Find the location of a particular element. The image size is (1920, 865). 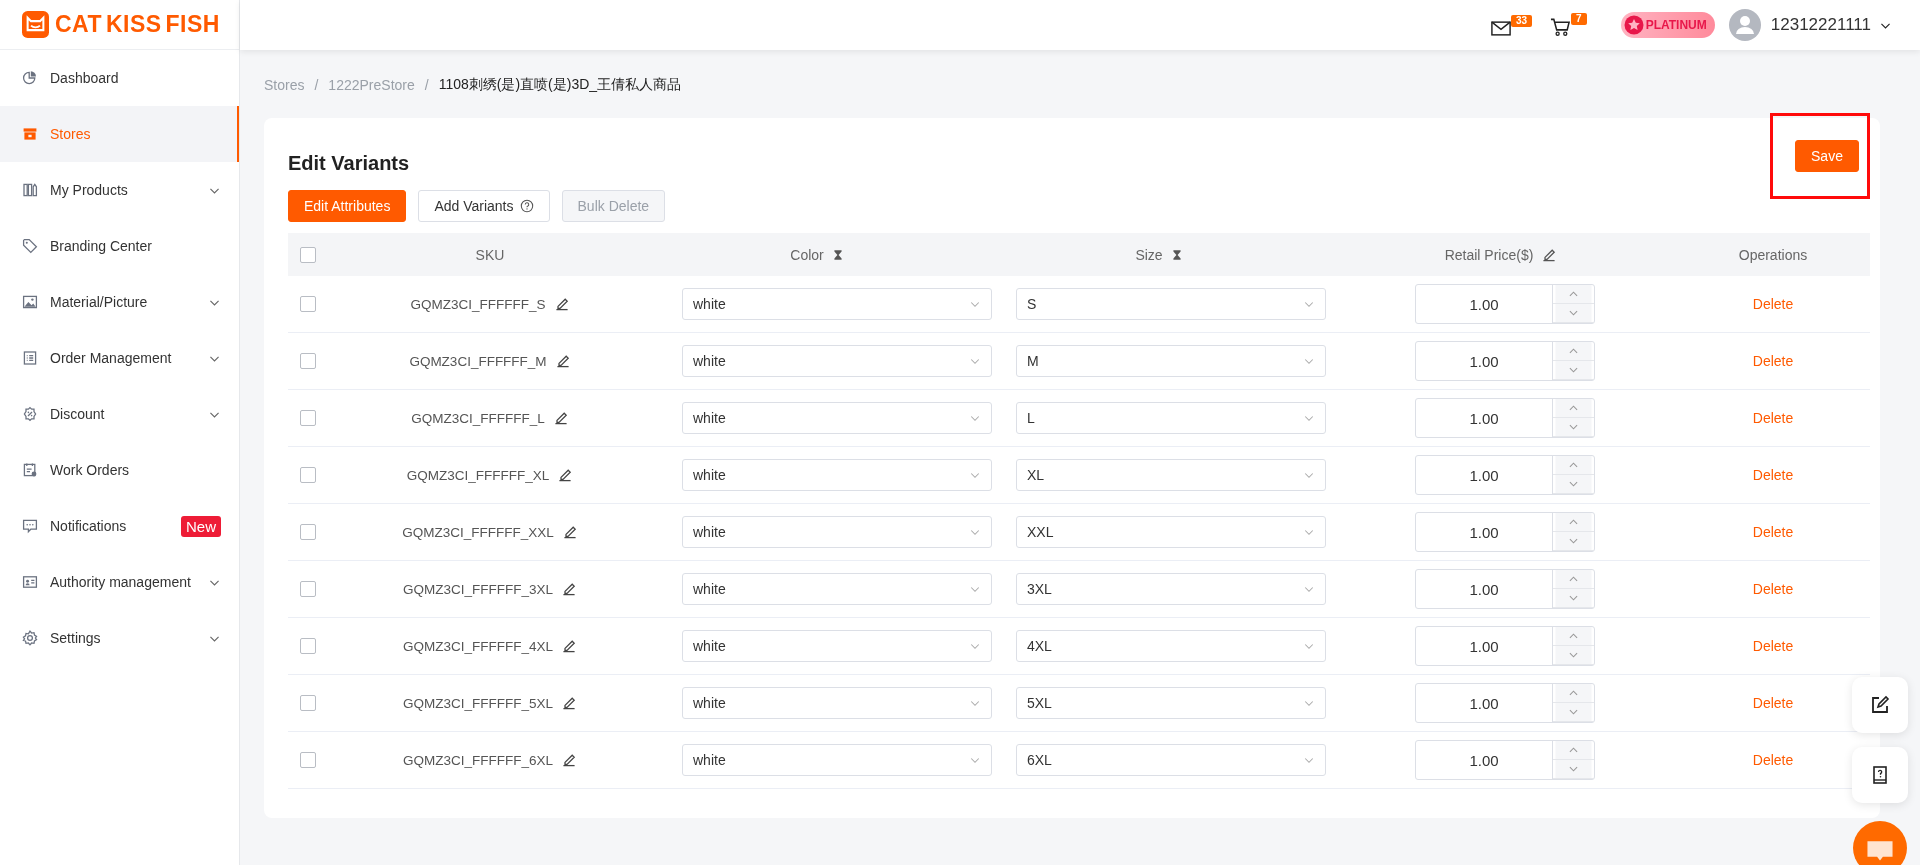

nav-item: Order Management is located at coordinates (119, 358).